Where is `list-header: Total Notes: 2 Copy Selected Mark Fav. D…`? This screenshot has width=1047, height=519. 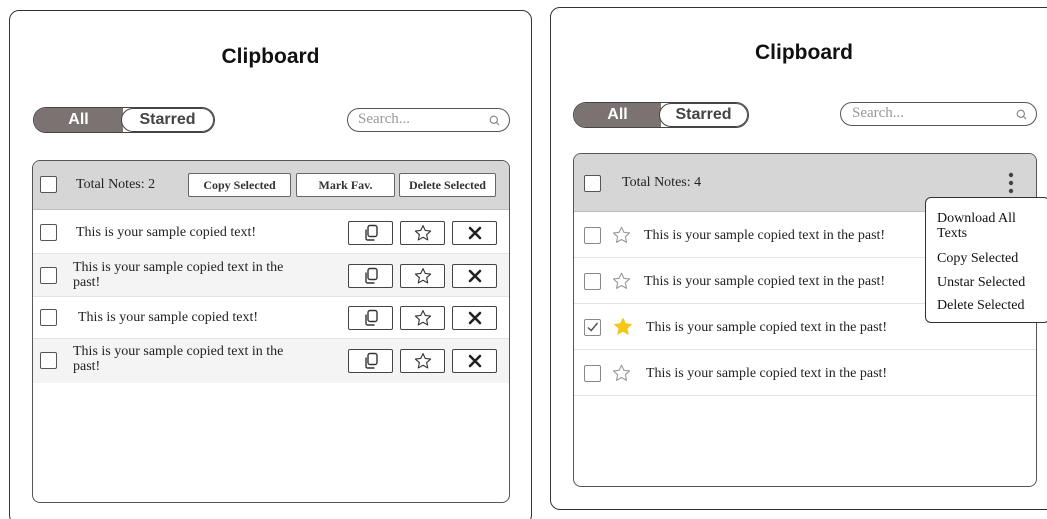
list-header: Total Notes: 2 Copy Selected Mark Fav. D… is located at coordinates (271, 185).